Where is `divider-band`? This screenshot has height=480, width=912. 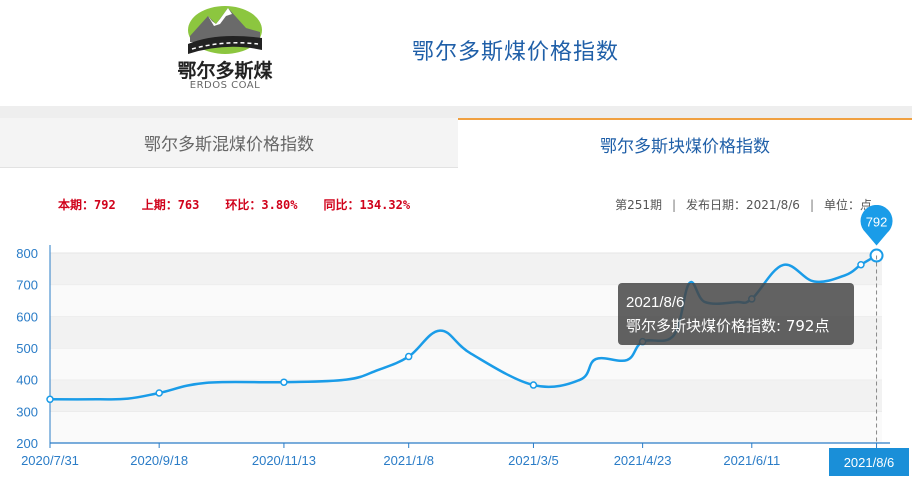 divider-band is located at coordinates (456, 112).